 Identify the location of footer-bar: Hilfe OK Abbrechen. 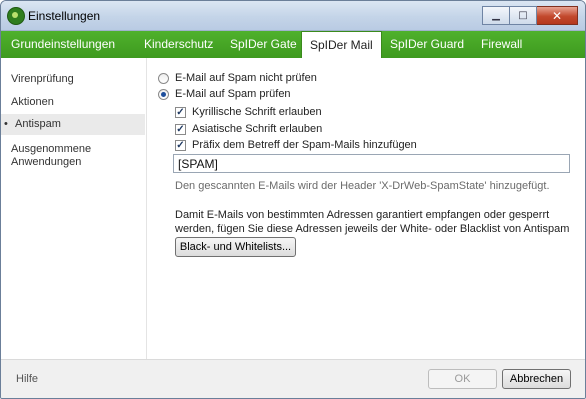
(293, 378).